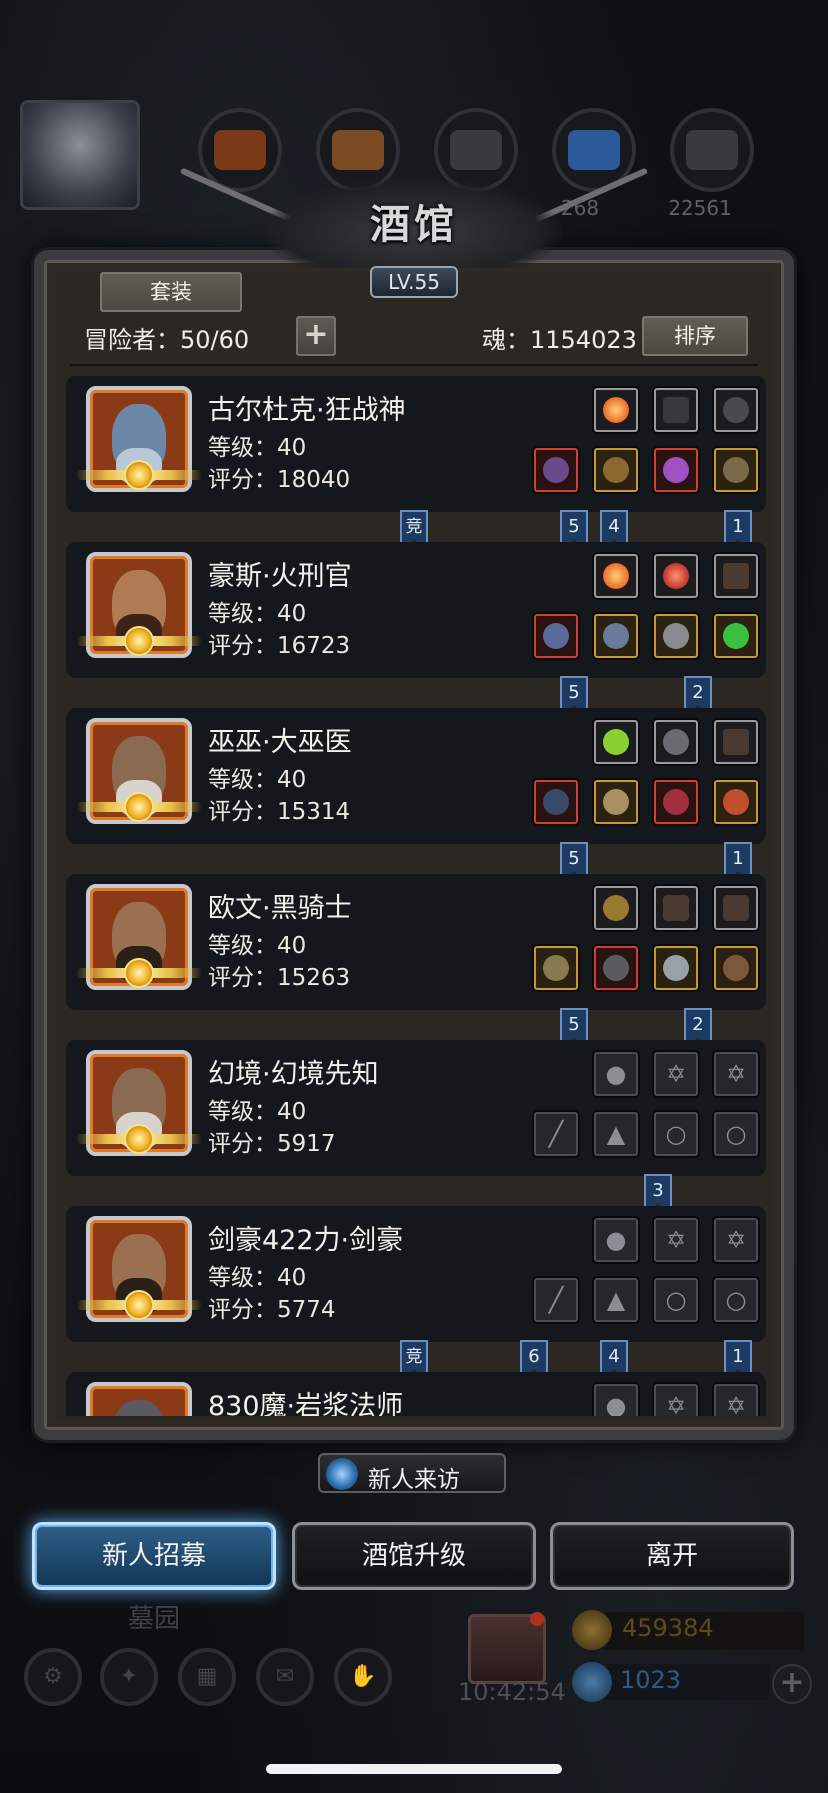 This screenshot has width=828, height=1793. What do you see at coordinates (416, 960) in the screenshot?
I see `hero-card: 欧文·黑骑士 等级：40 评分：15263 5 2` at bounding box center [416, 960].